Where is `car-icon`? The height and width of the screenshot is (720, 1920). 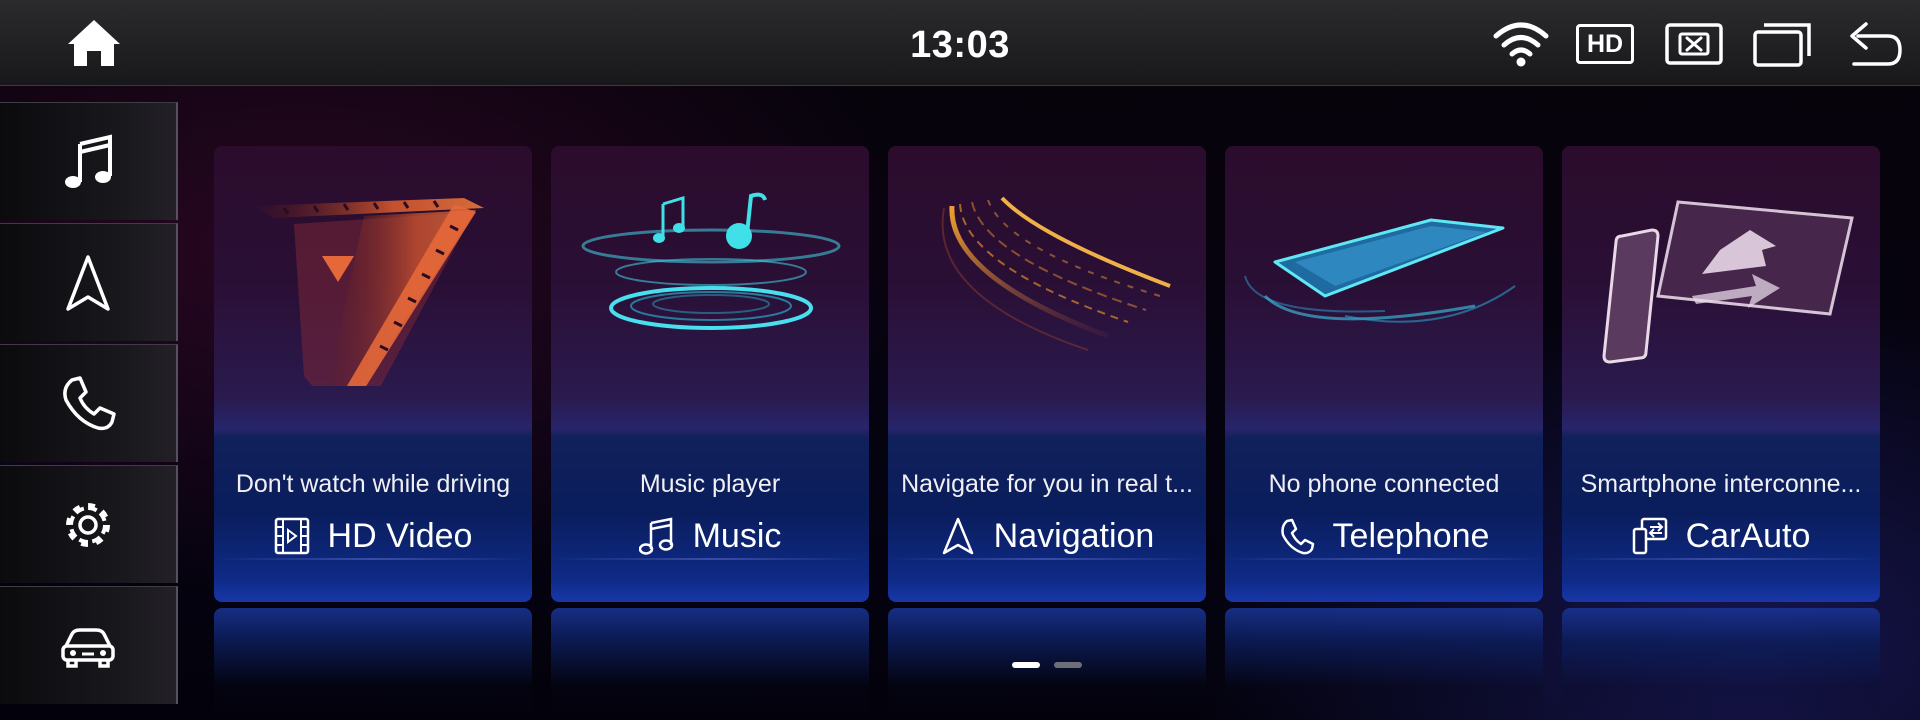
car-icon is located at coordinates (88, 647).